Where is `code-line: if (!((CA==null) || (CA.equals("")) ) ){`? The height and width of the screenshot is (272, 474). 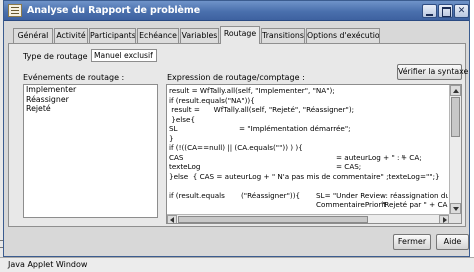
code-line: if (!((CA==null) || (CA.equals("")) ) ){ is located at coordinates (308, 148).